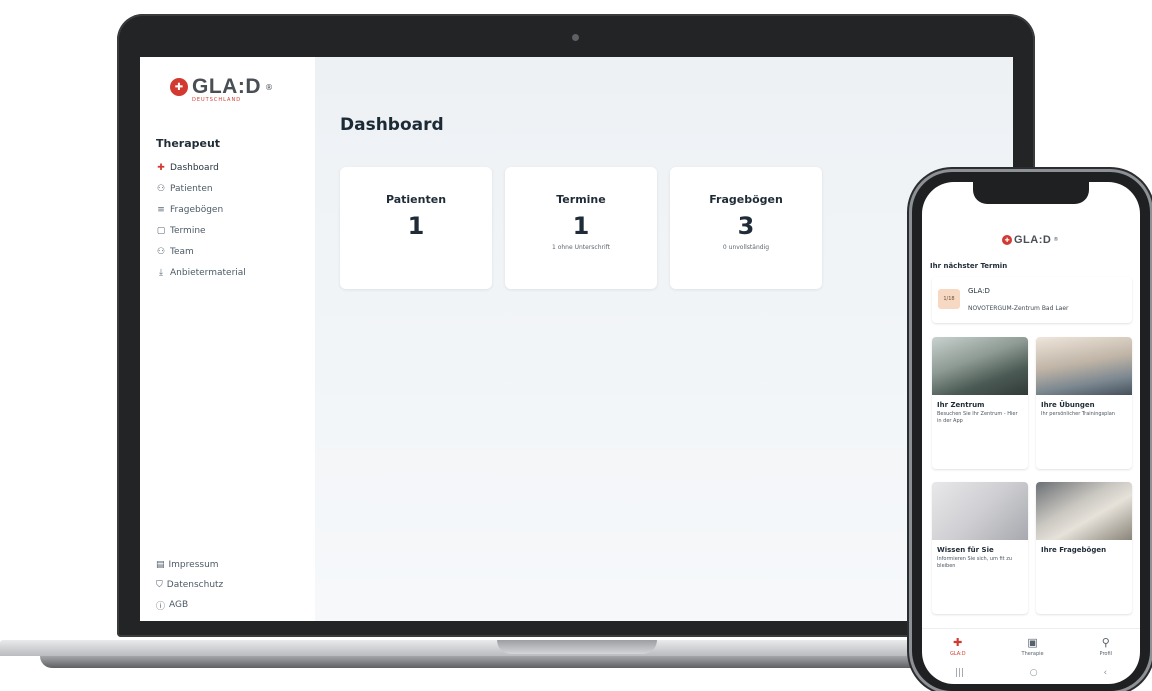 The width and height of the screenshot is (1152, 691). I want to click on appointment-location: NOVOTERGUM-Zentrum Bad Laer, so click(1018, 308).